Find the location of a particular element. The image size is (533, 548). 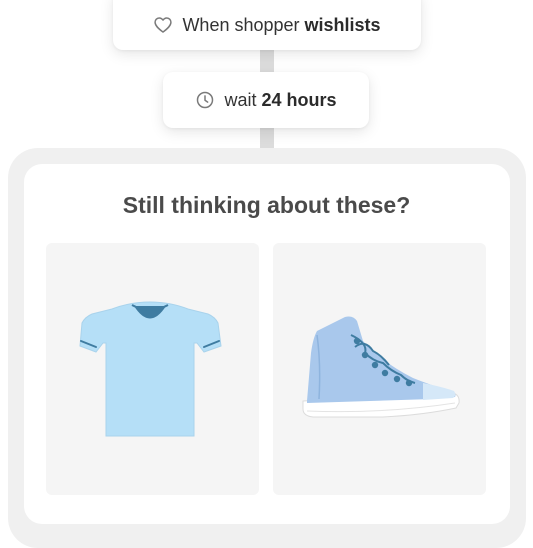

delay-duration: 24 hours is located at coordinates (299, 99).